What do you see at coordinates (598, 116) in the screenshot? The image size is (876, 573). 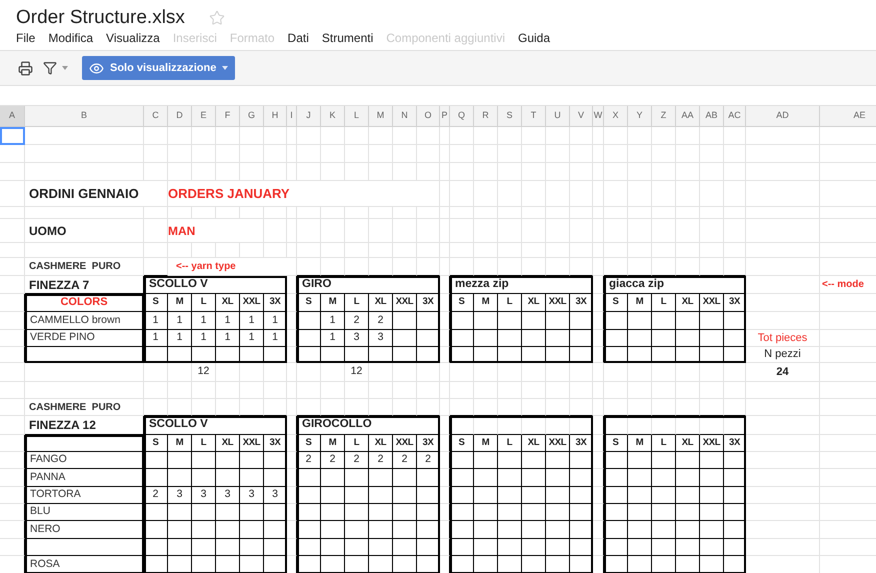 I see `column-header: W` at bounding box center [598, 116].